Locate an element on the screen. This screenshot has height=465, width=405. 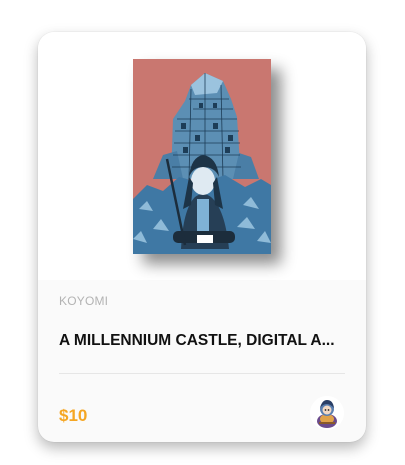
castle-illustration-icon is located at coordinates (202, 156).